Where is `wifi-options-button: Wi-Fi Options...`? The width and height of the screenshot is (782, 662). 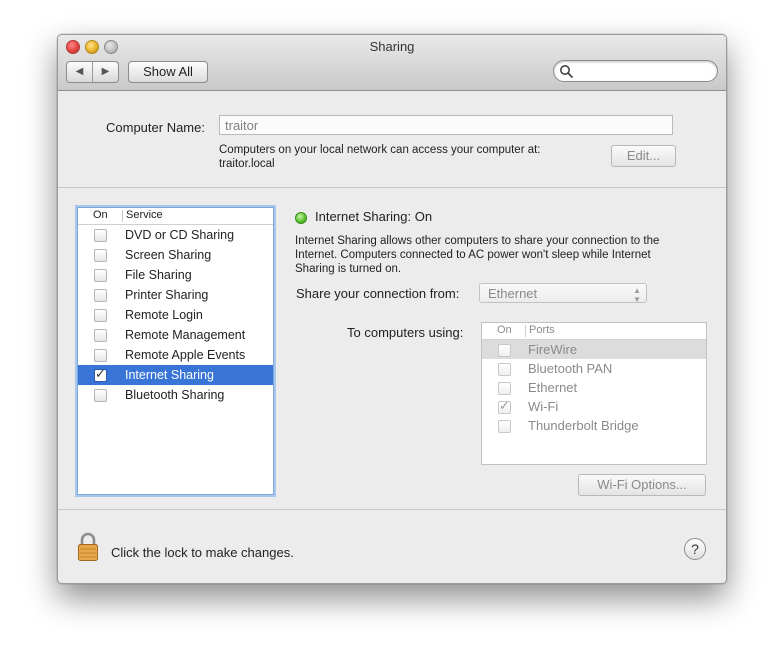 wifi-options-button: Wi-Fi Options... is located at coordinates (642, 485).